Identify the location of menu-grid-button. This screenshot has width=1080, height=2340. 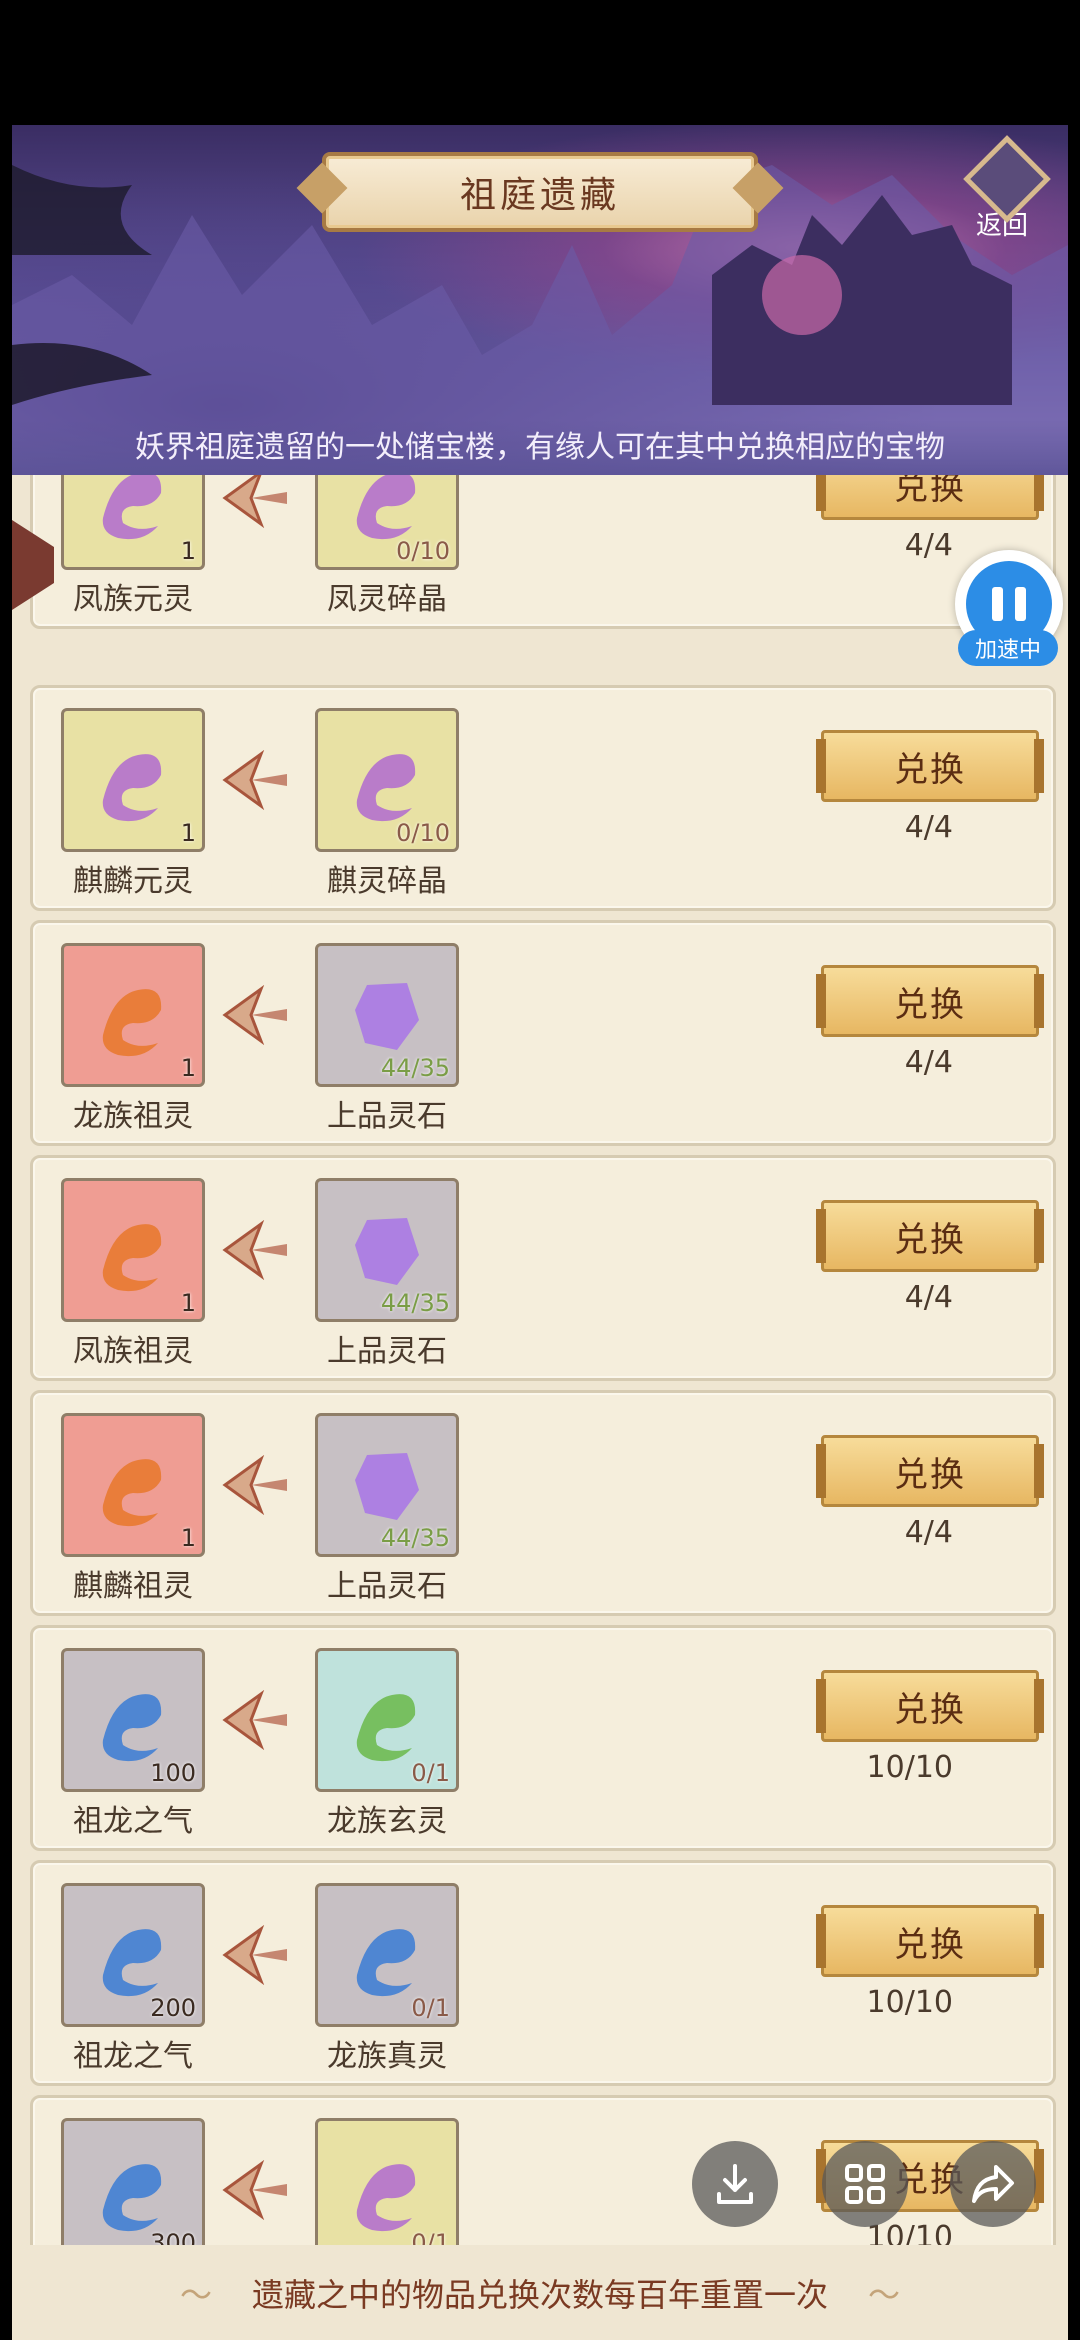
(865, 2184).